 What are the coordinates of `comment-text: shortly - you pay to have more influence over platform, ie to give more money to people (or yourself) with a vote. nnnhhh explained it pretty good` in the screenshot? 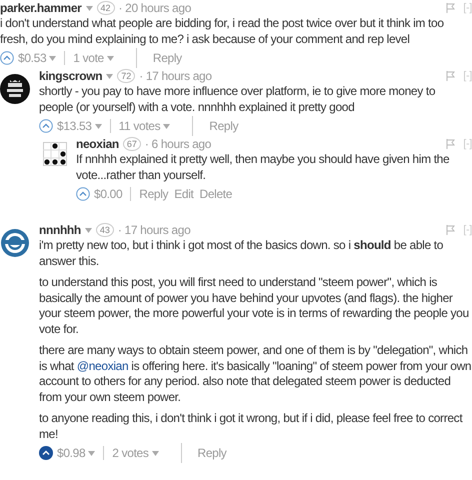 It's located at (237, 99).